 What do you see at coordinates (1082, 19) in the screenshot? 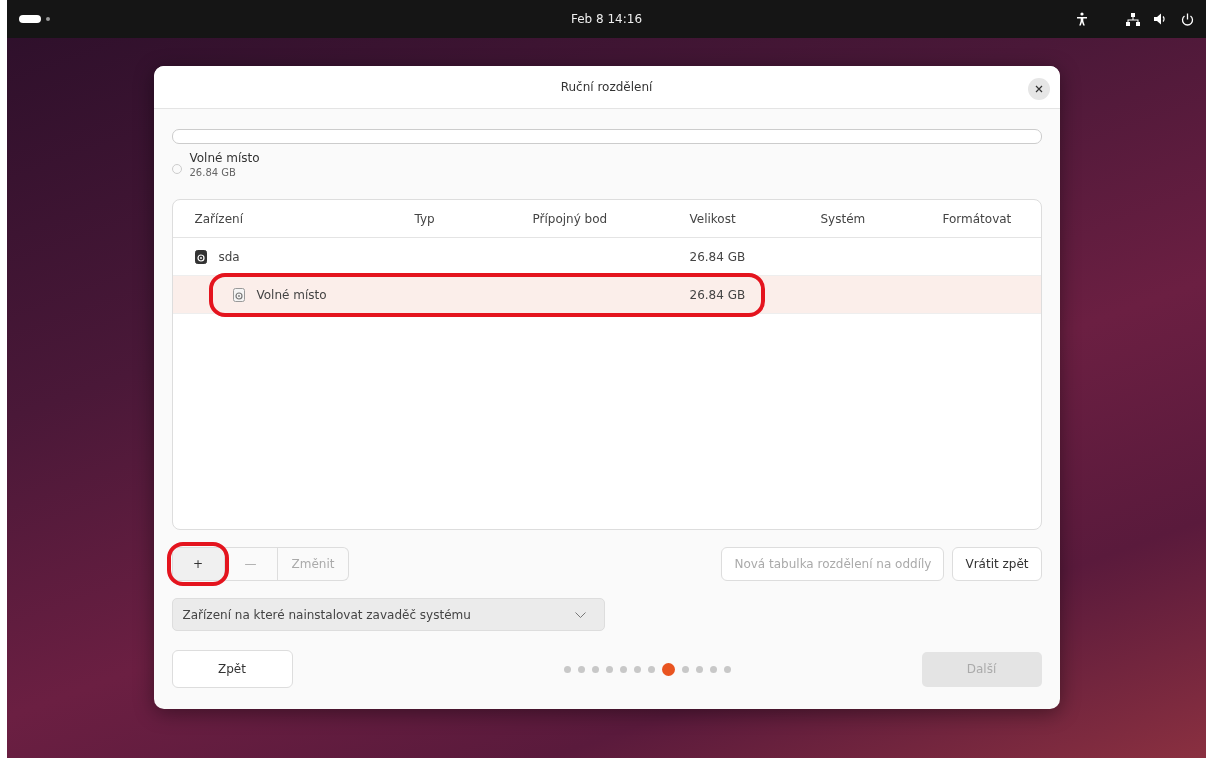
I see `accessibility-icon` at bounding box center [1082, 19].